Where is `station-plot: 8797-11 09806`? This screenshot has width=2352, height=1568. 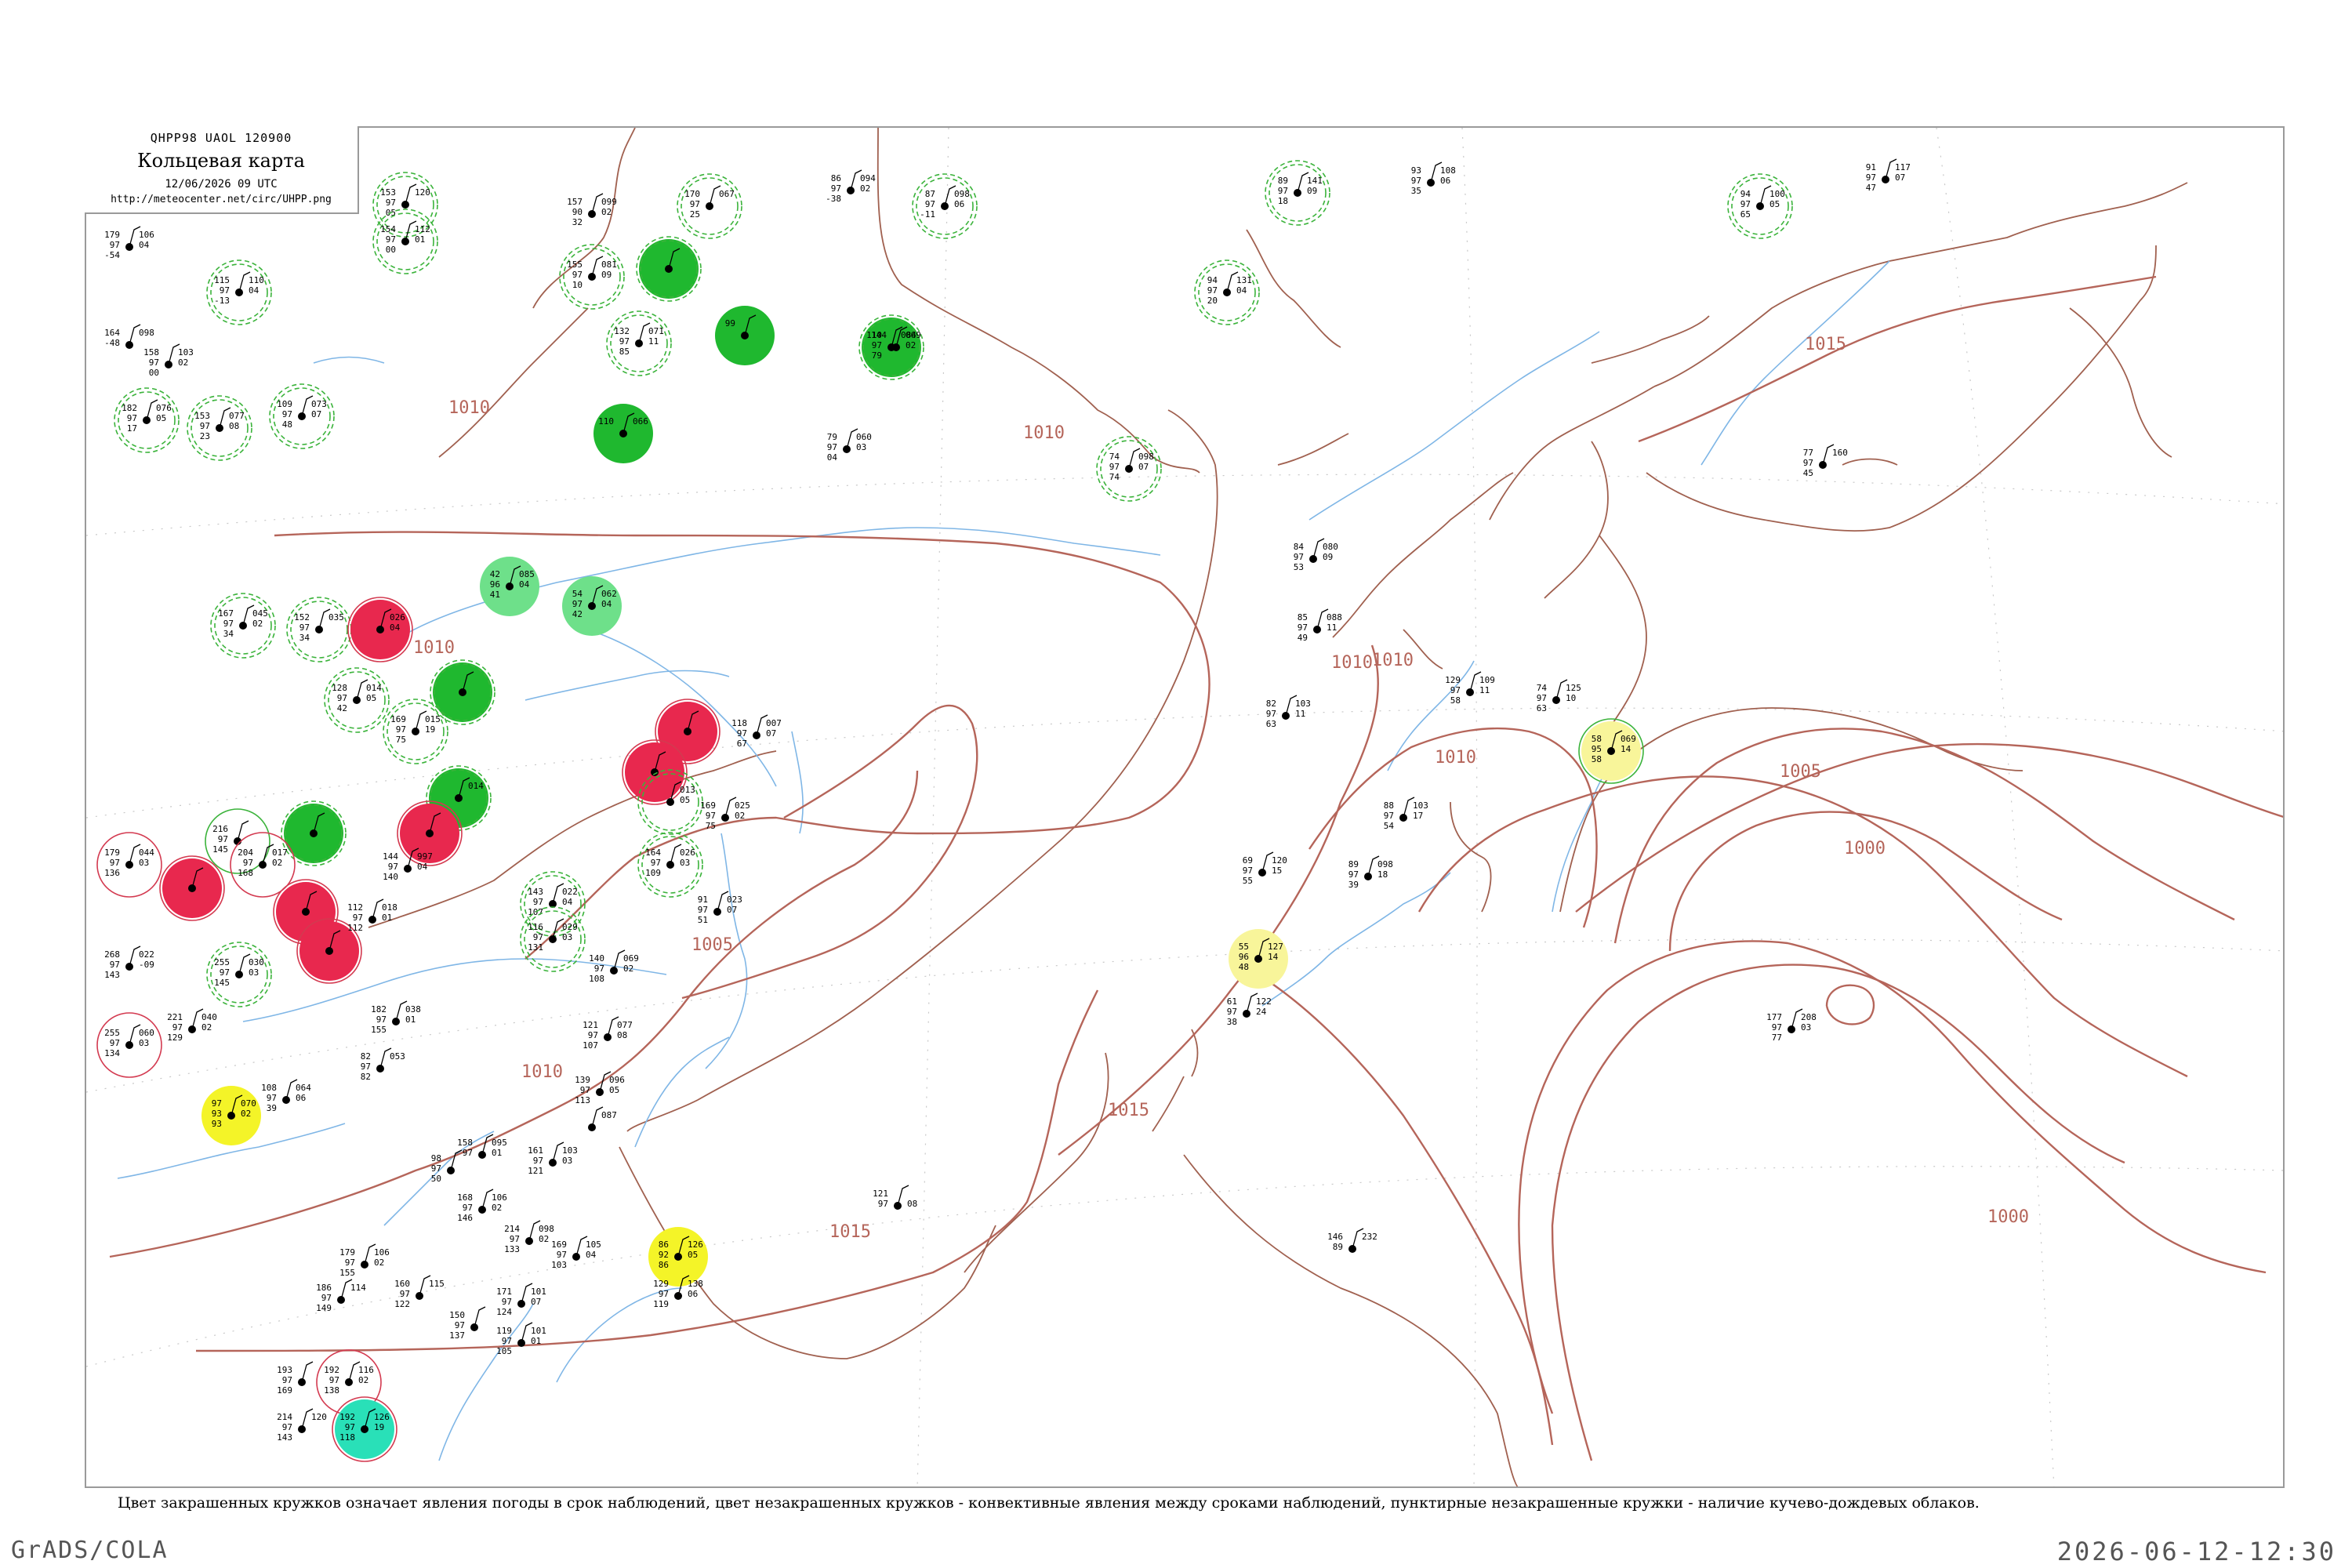
station-plot: 8797-11 09806 is located at coordinates (945, 206).